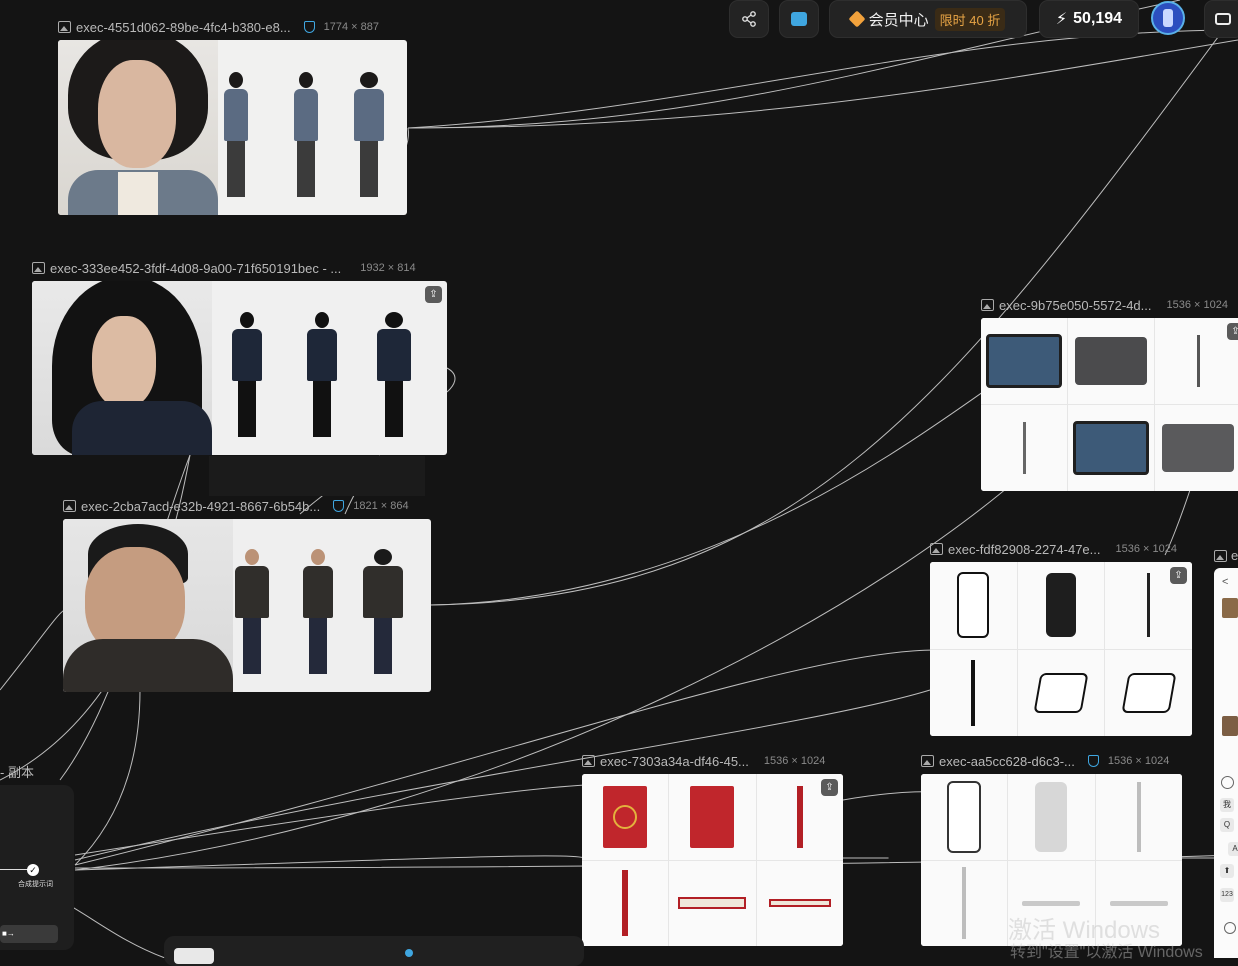 The height and width of the screenshot is (966, 1238). Describe the element at coordinates (35, 884) in the screenshot. I see `node-label: 合成提示词` at that location.